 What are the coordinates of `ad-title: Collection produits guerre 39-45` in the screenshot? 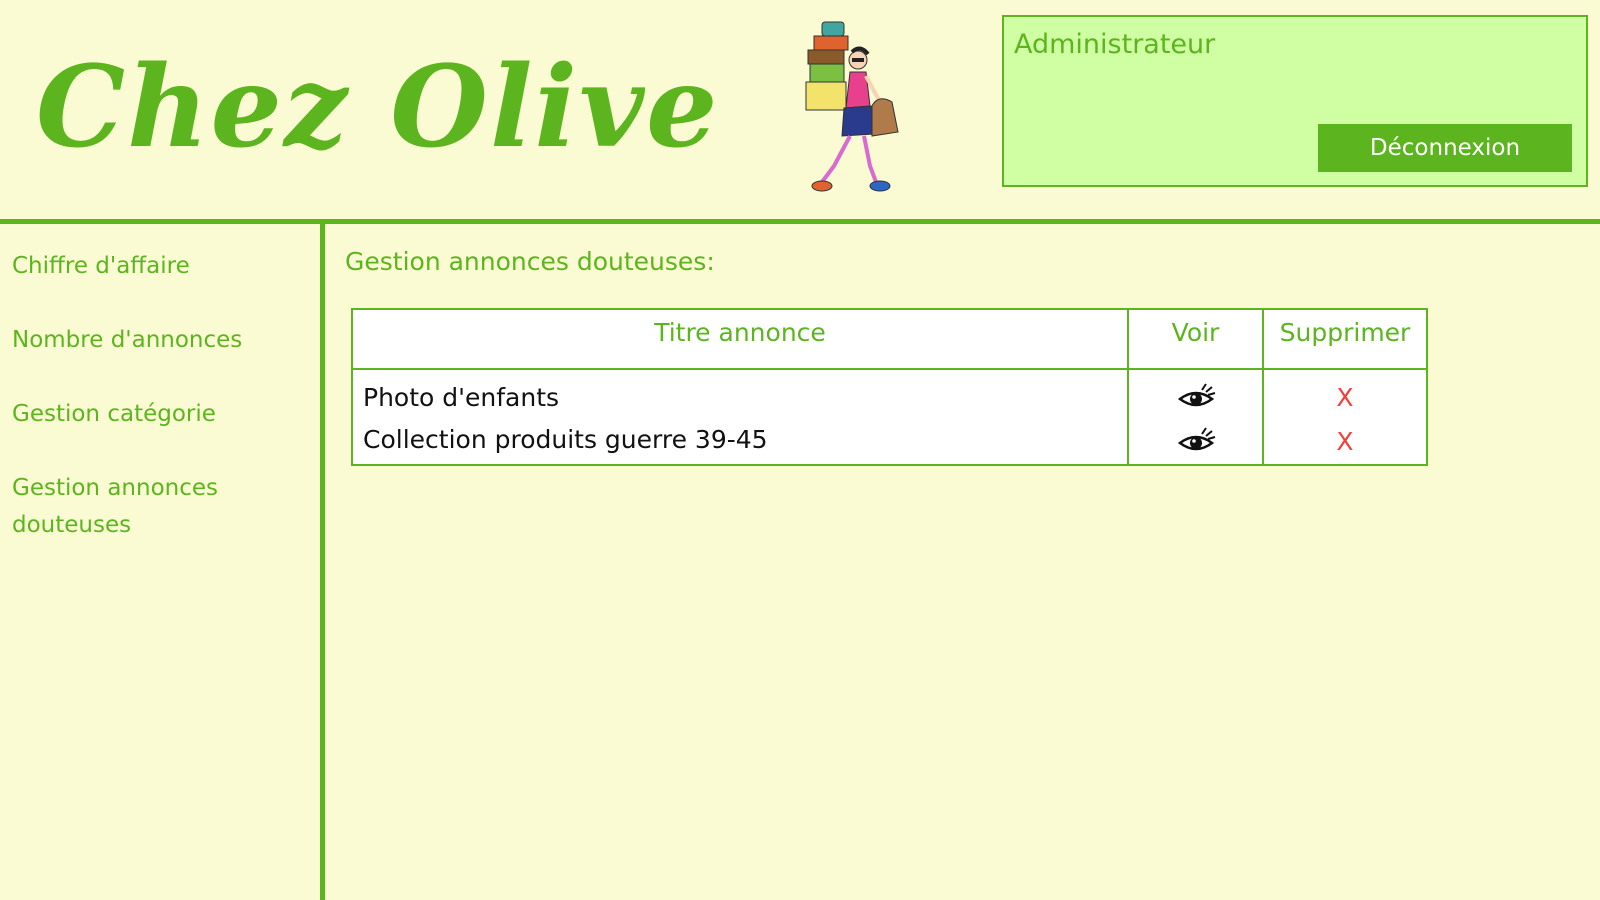 It's located at (740, 441).